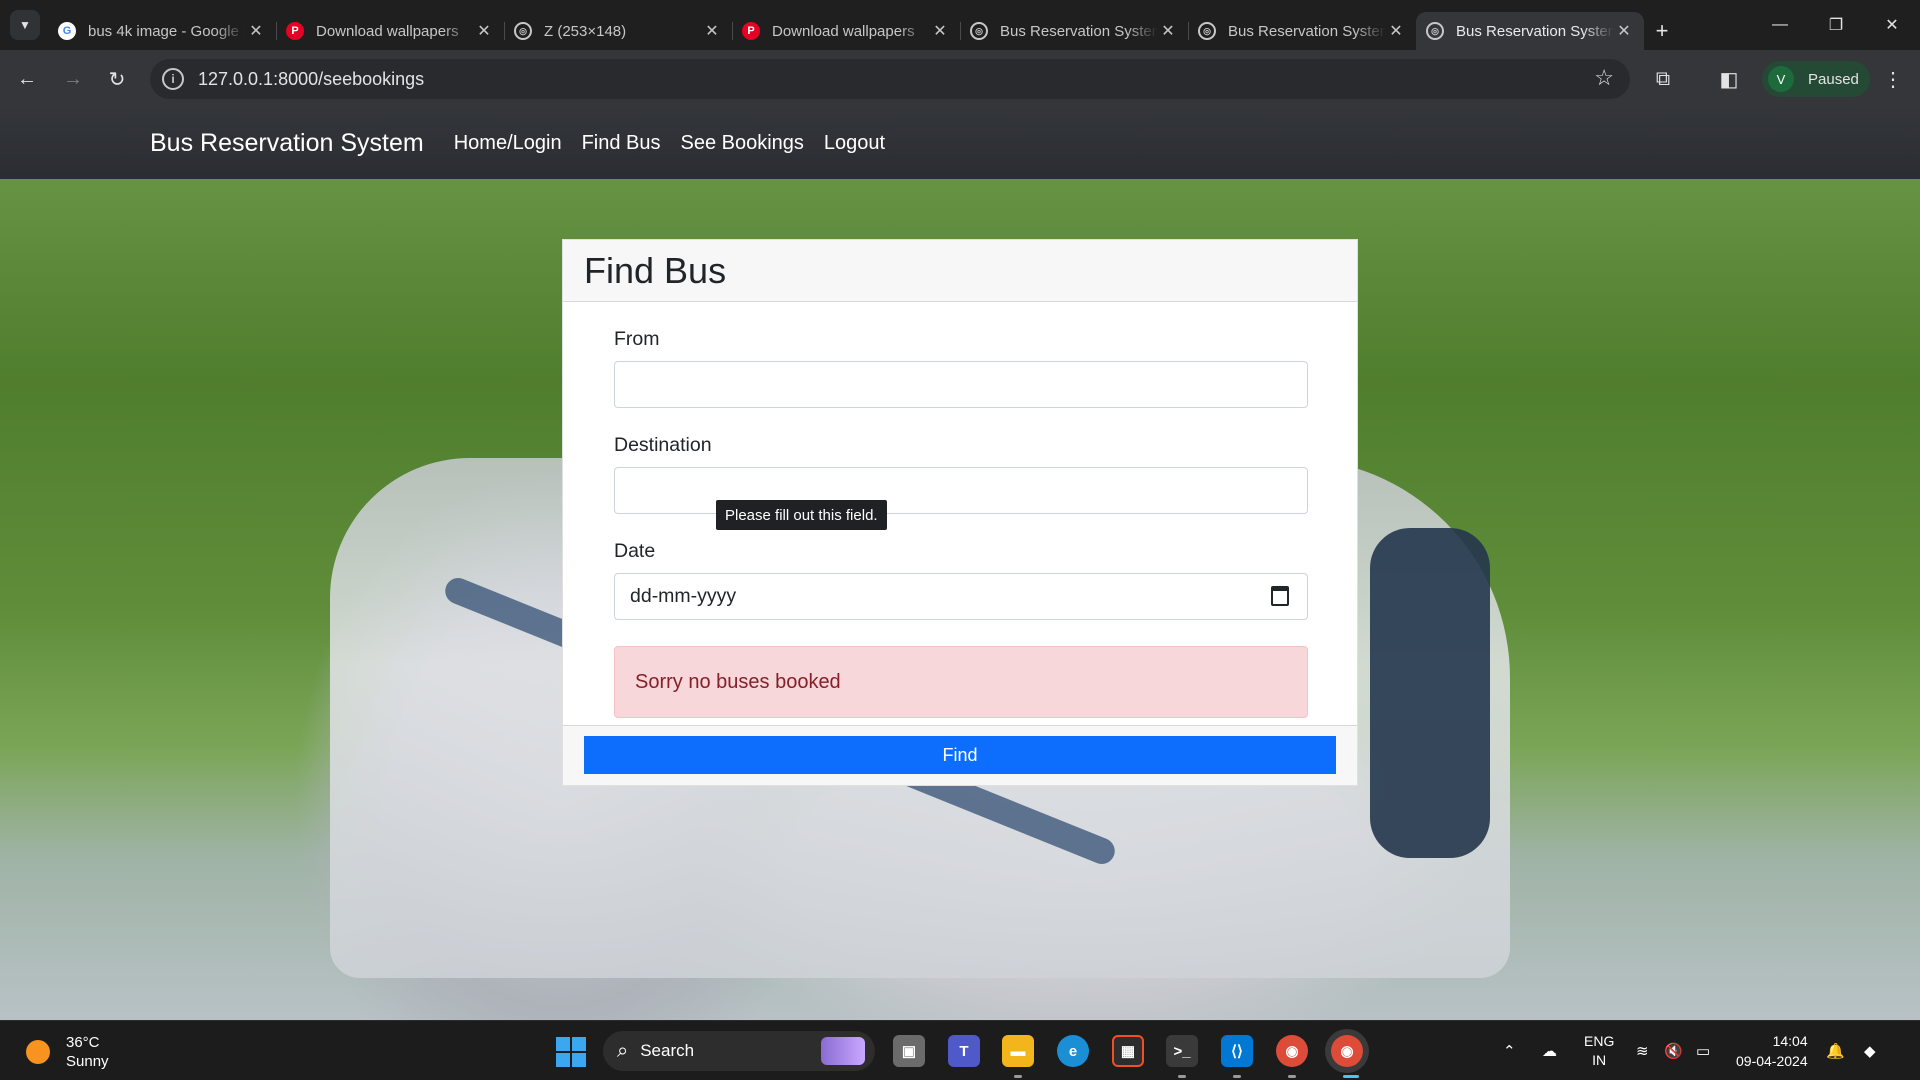  Describe the element at coordinates (1509, 1050) in the screenshot. I see `tray-overflow-icon: ⌃` at that location.